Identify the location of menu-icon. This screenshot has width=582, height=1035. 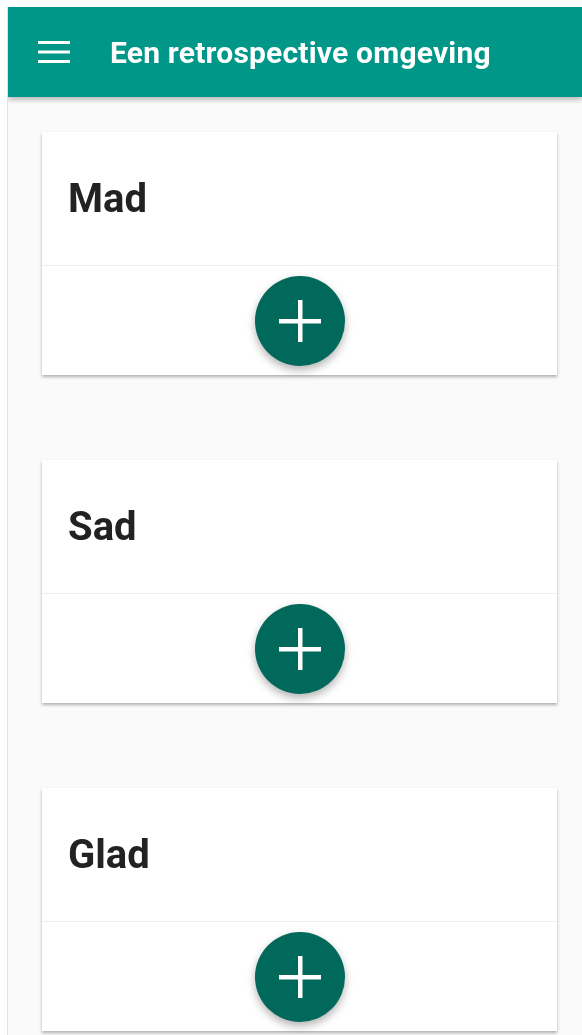
(54, 52).